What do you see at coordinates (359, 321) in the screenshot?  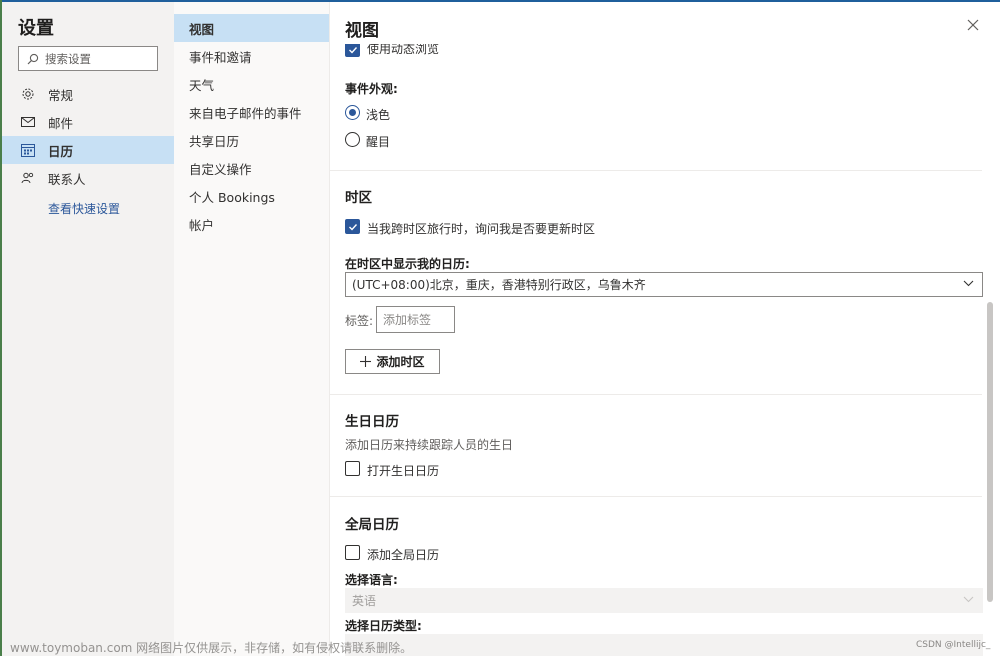 I see `tag-label: 标签:` at bounding box center [359, 321].